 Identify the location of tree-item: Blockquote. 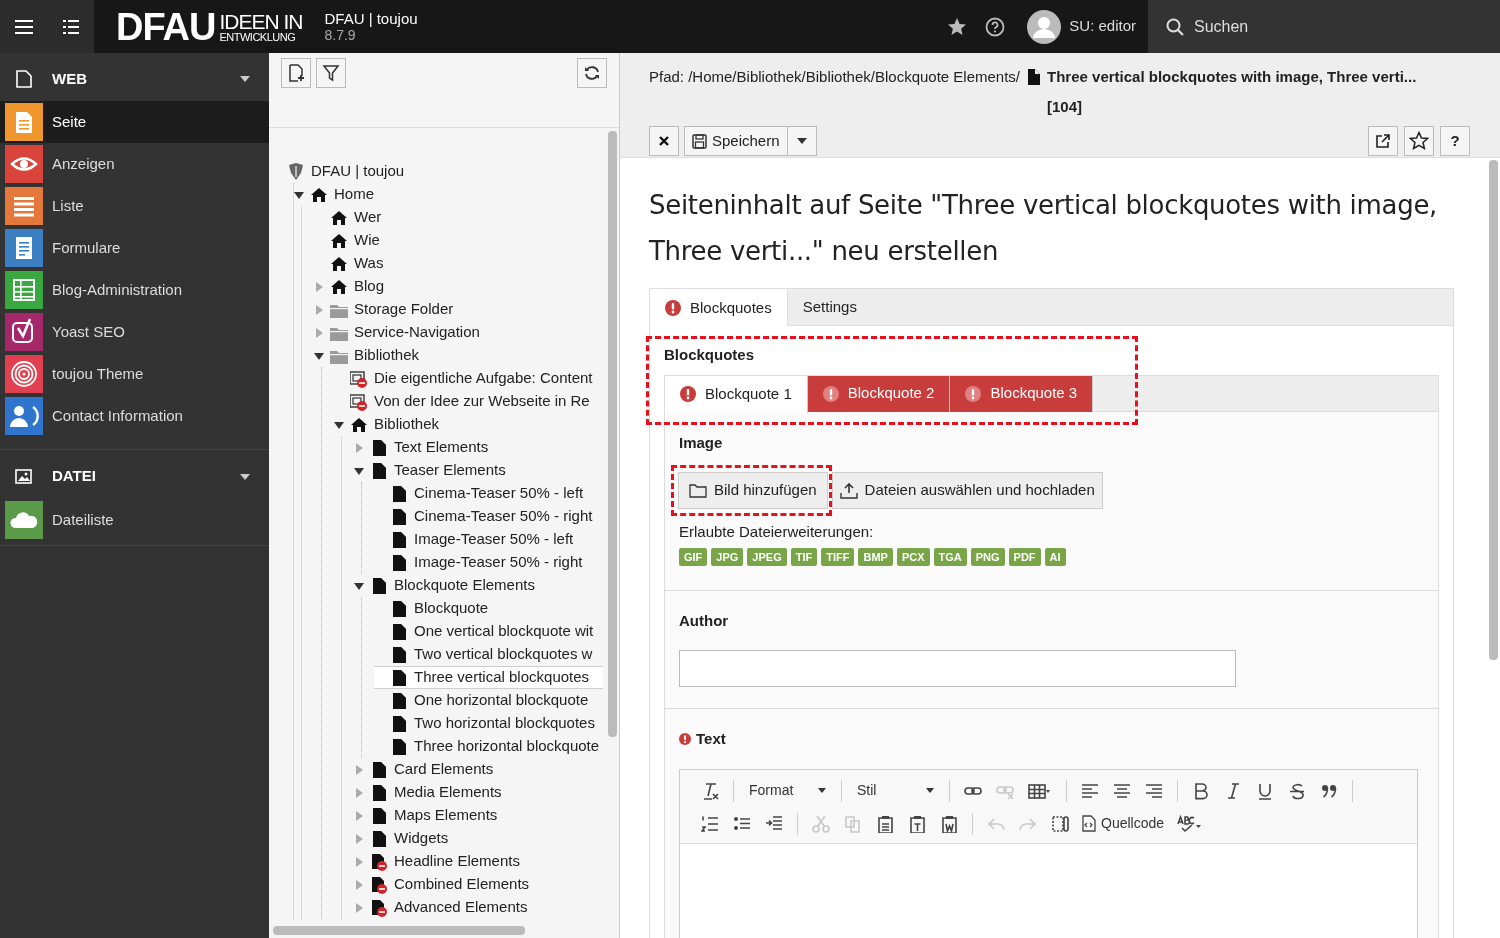
(488, 608).